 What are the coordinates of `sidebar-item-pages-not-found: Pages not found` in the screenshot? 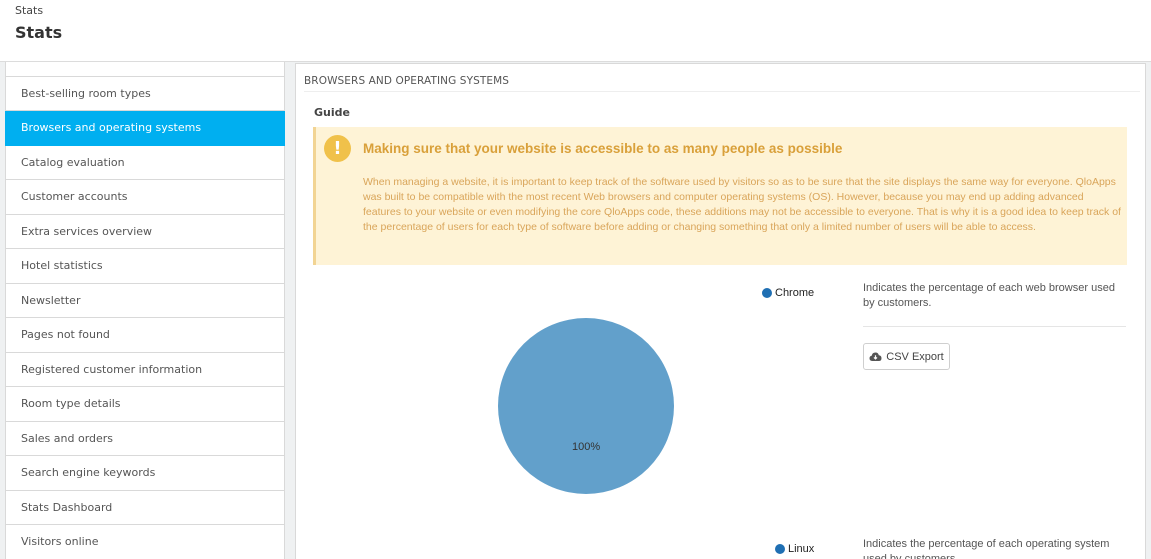 It's located at (145, 335).